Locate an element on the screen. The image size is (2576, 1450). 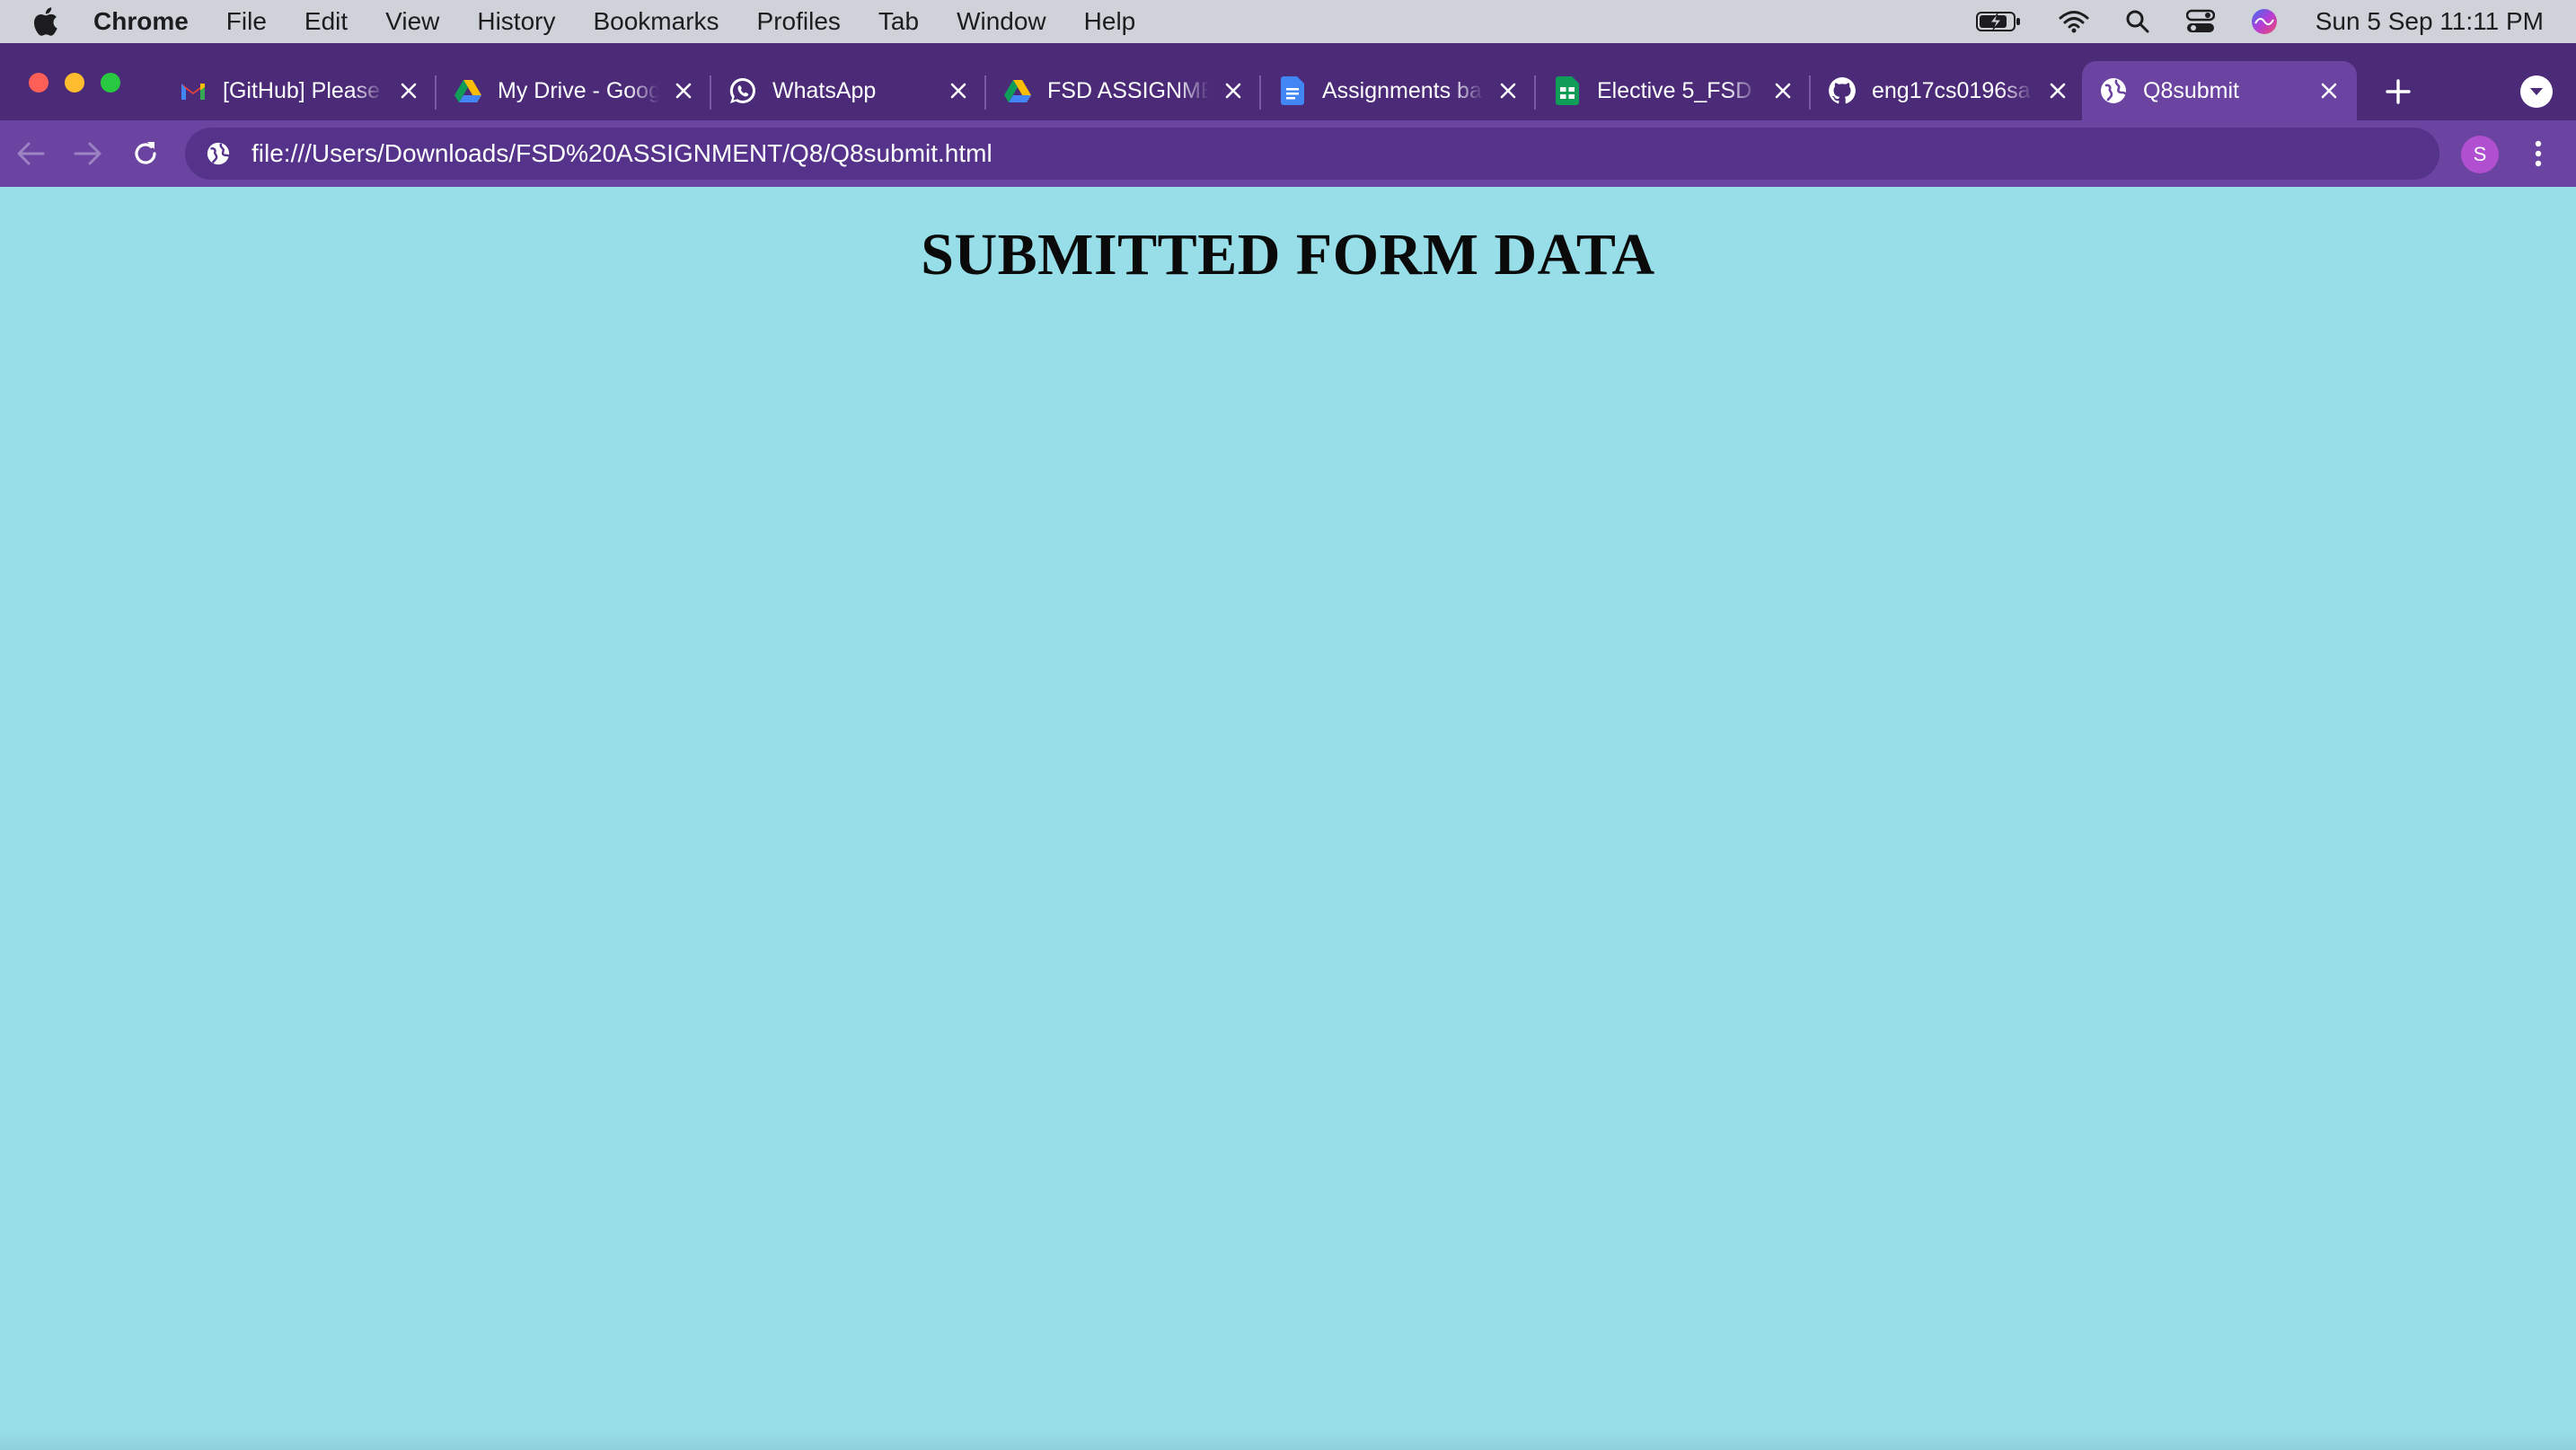
menu-app-chrome: Chrome is located at coordinates (141, 22).